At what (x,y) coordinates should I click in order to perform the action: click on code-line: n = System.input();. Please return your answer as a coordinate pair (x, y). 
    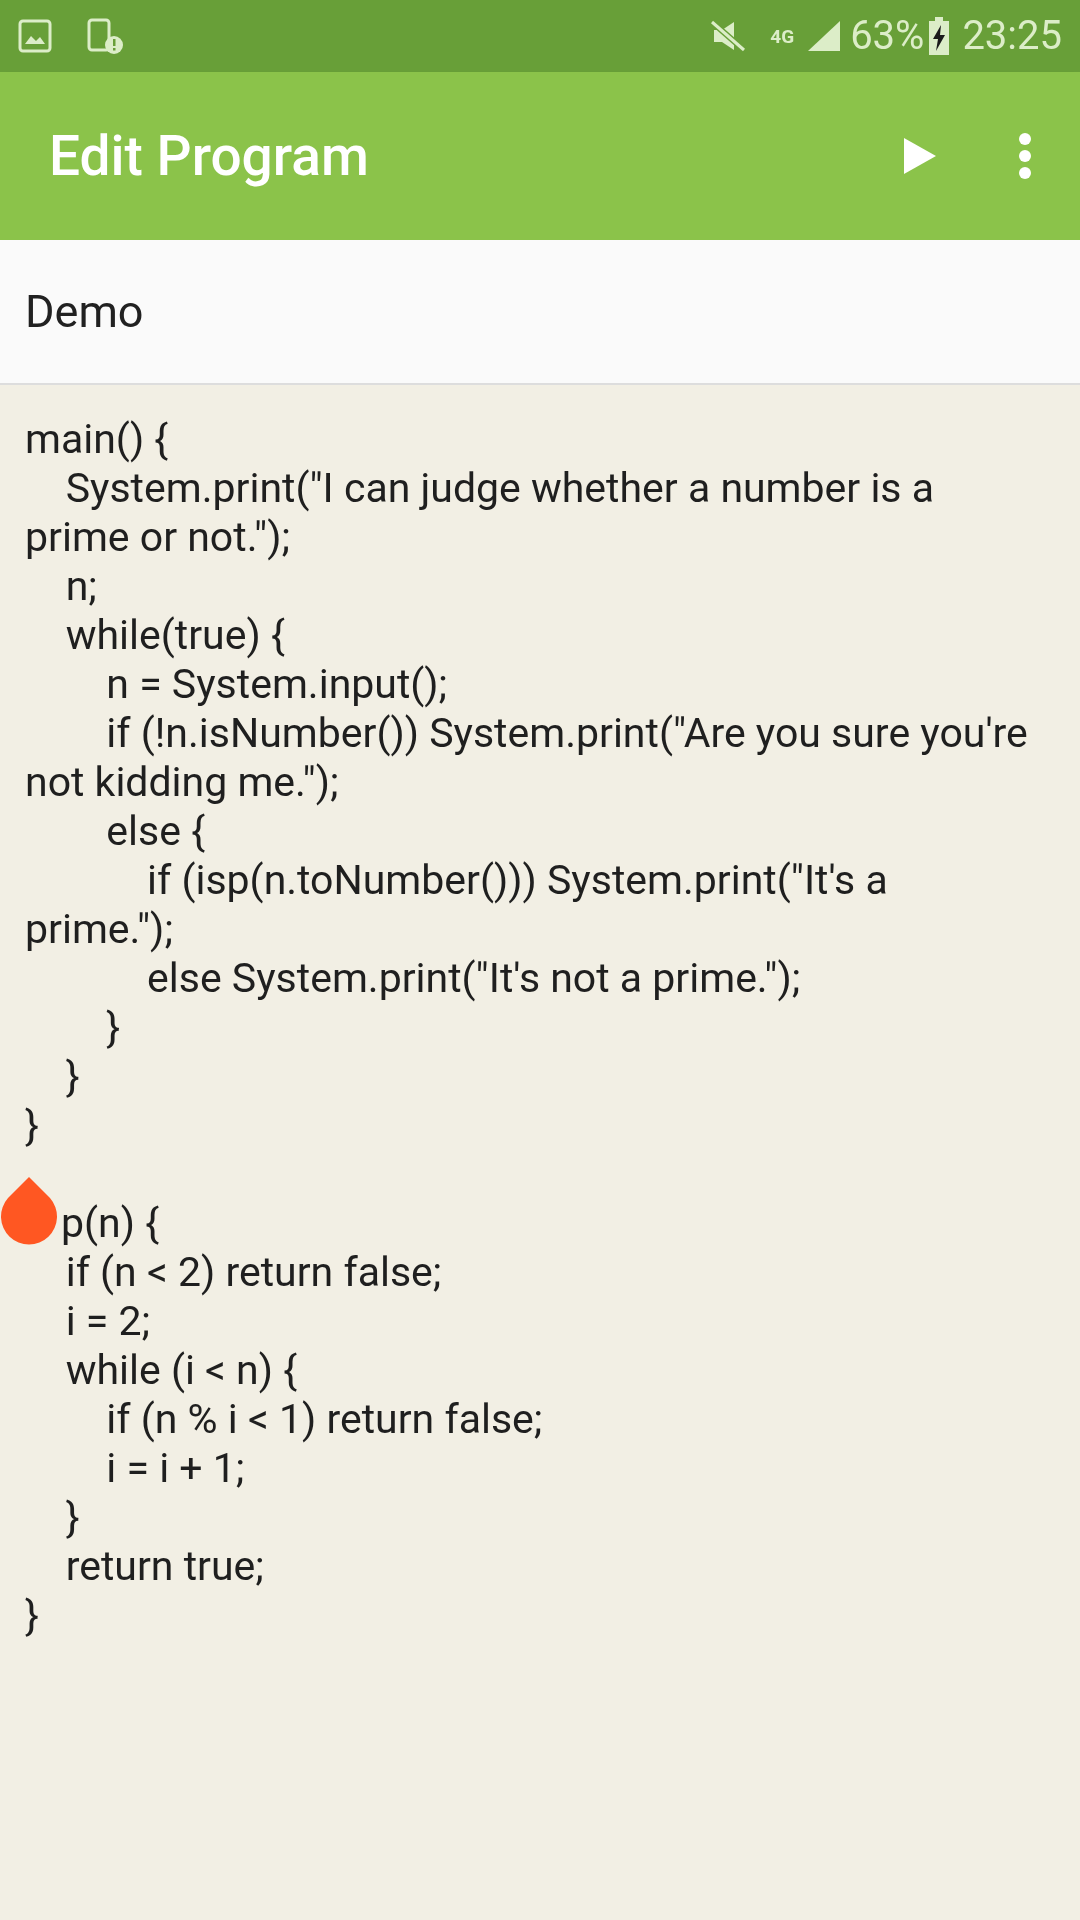
    Looking at the image, I should click on (276, 684).